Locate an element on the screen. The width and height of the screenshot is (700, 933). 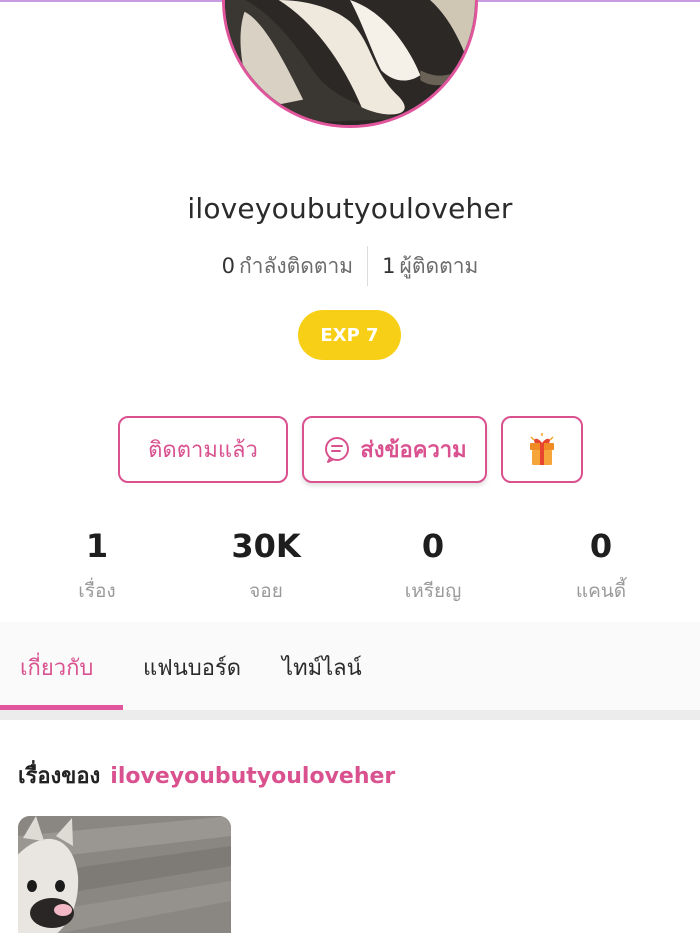
stat-joy: 30K จอย is located at coordinates (266, 565).